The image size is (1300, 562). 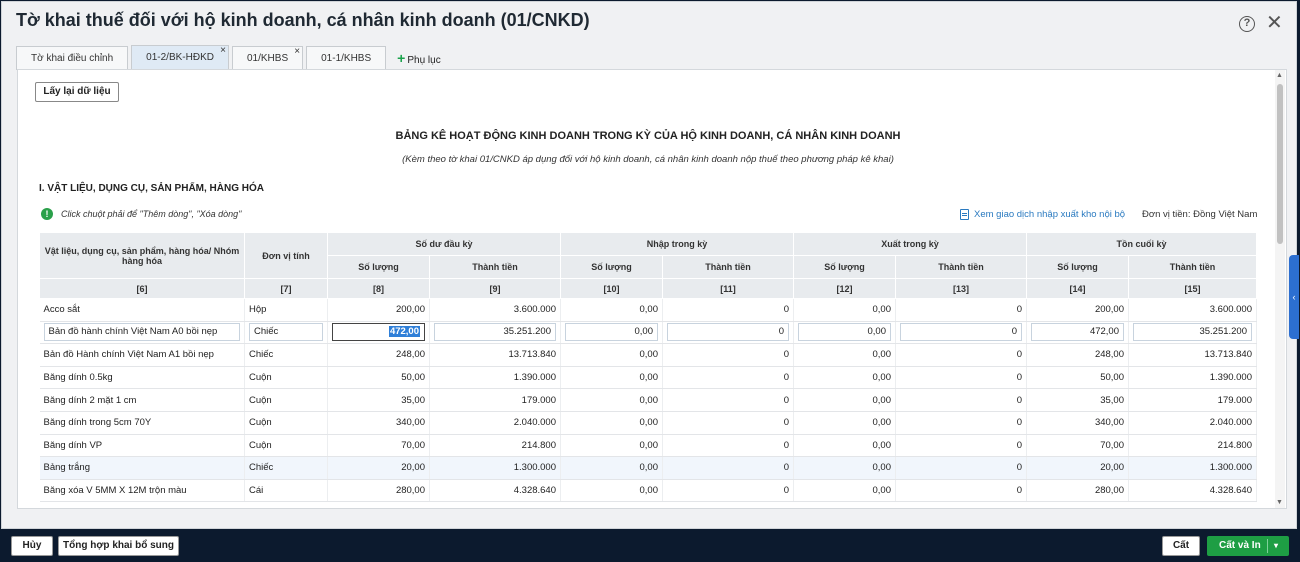 I want to click on opening-amount-cell: 1.300.000, so click(x=495, y=468).